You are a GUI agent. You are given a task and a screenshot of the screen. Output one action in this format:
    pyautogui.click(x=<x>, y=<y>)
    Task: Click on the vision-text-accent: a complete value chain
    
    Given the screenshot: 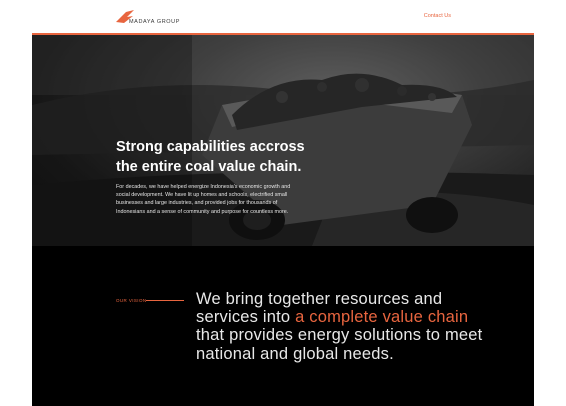 What is the action you would take?
    pyautogui.click(x=382, y=317)
    